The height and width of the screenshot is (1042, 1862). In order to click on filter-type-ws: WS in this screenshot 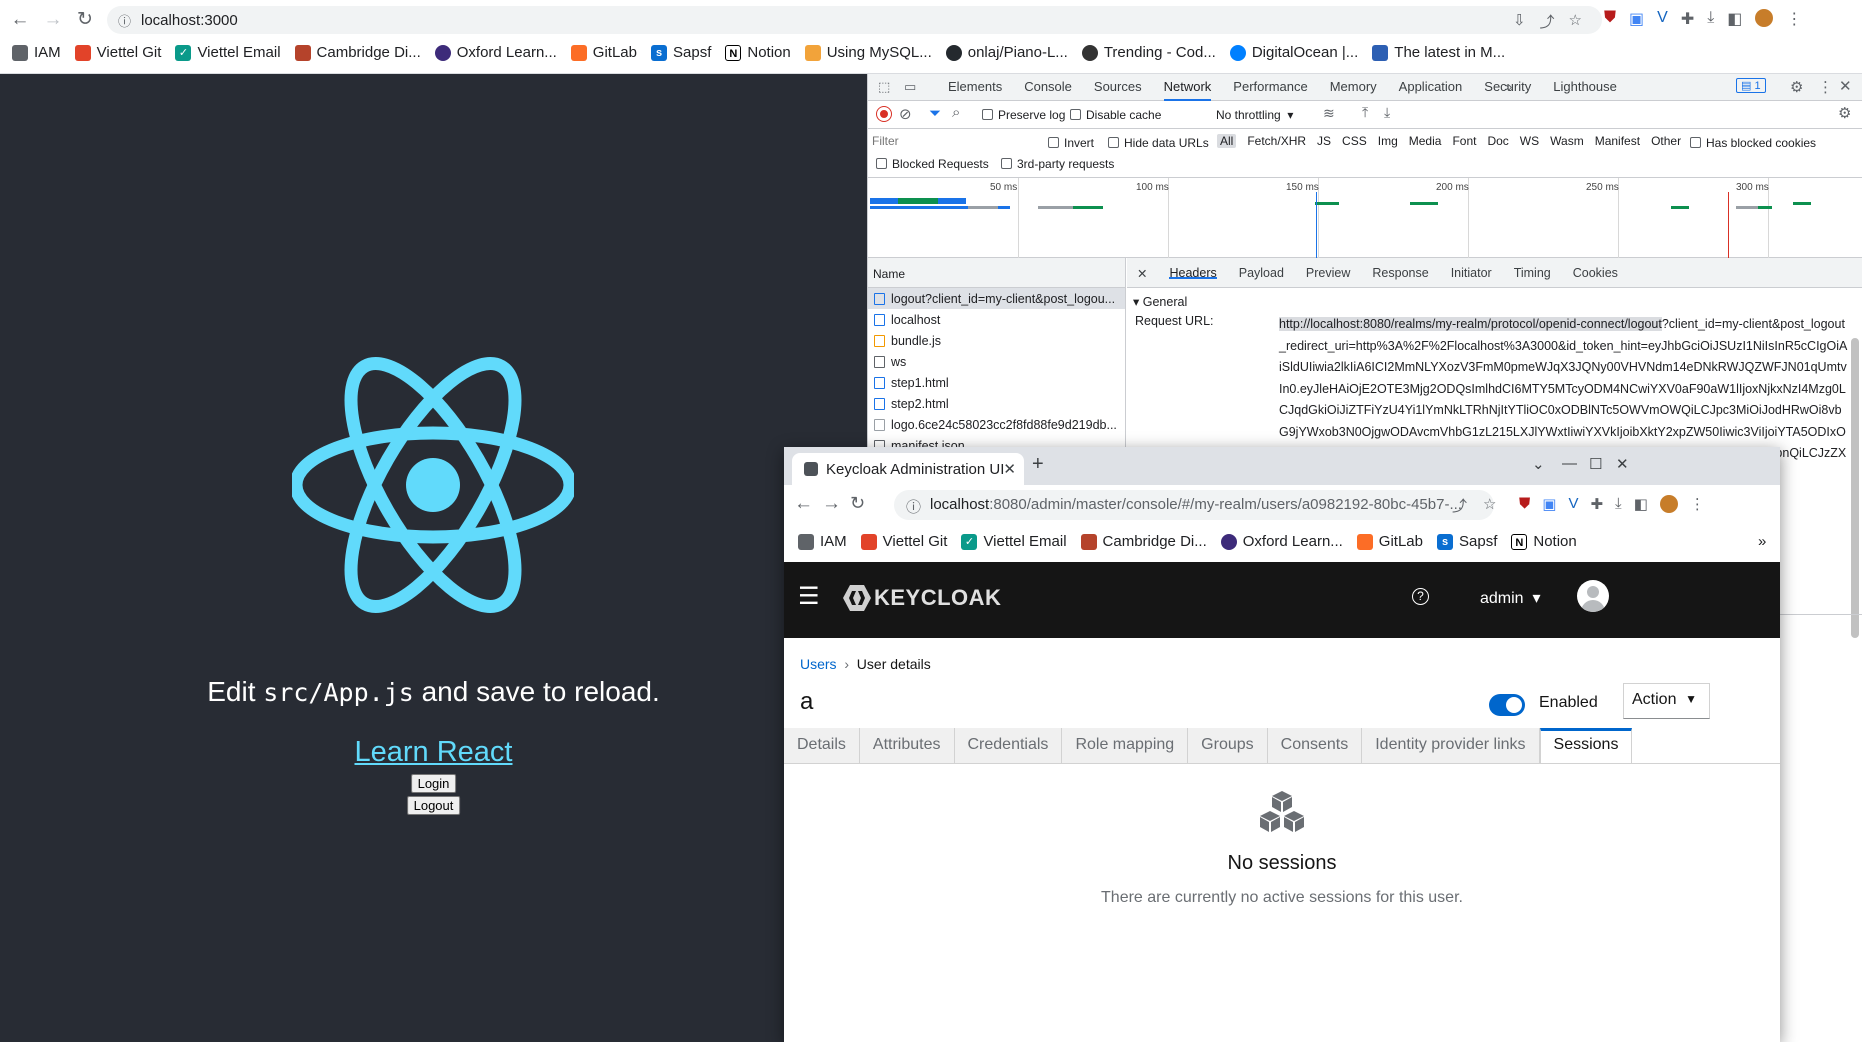, I will do `click(1529, 141)`.